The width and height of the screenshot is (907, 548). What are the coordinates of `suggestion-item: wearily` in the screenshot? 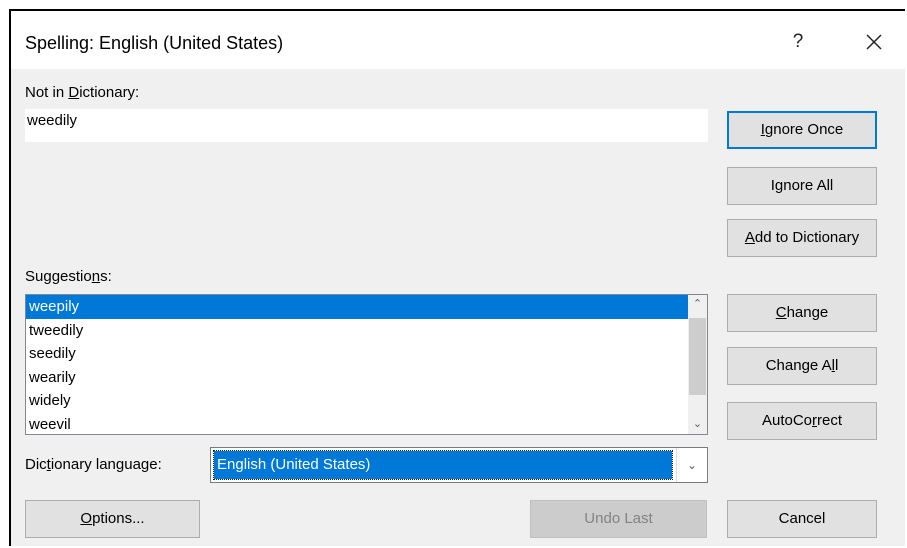 It's located at (366, 378).